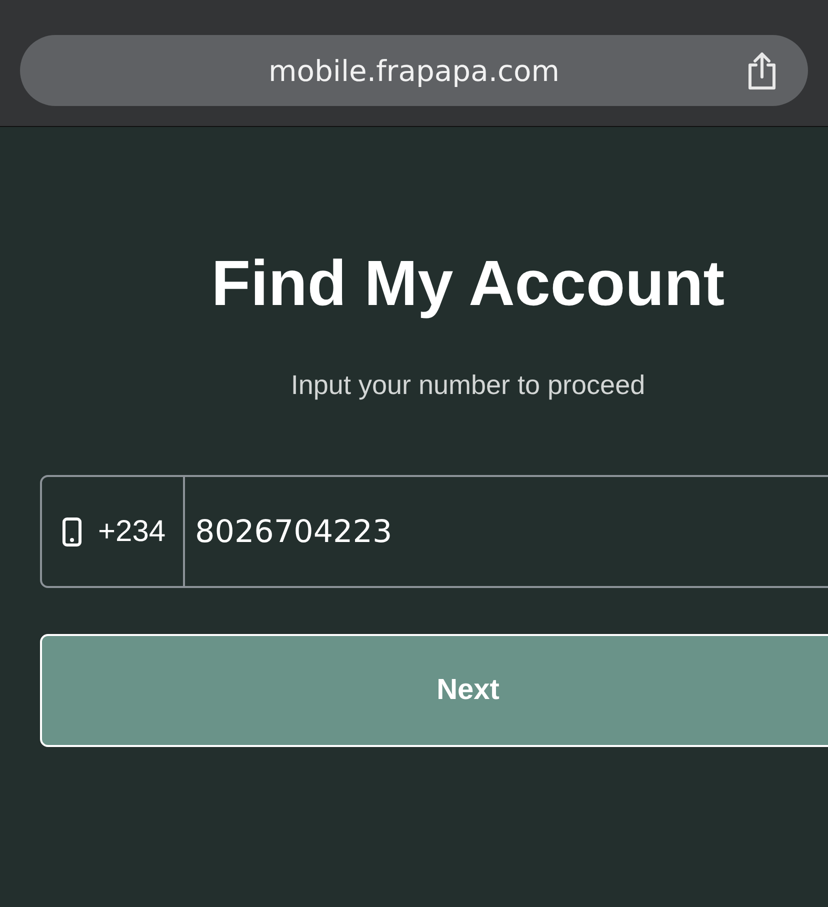 This screenshot has width=828, height=907. Describe the element at coordinates (468, 385) in the screenshot. I see `subtitle: Input your number to proceed` at that location.